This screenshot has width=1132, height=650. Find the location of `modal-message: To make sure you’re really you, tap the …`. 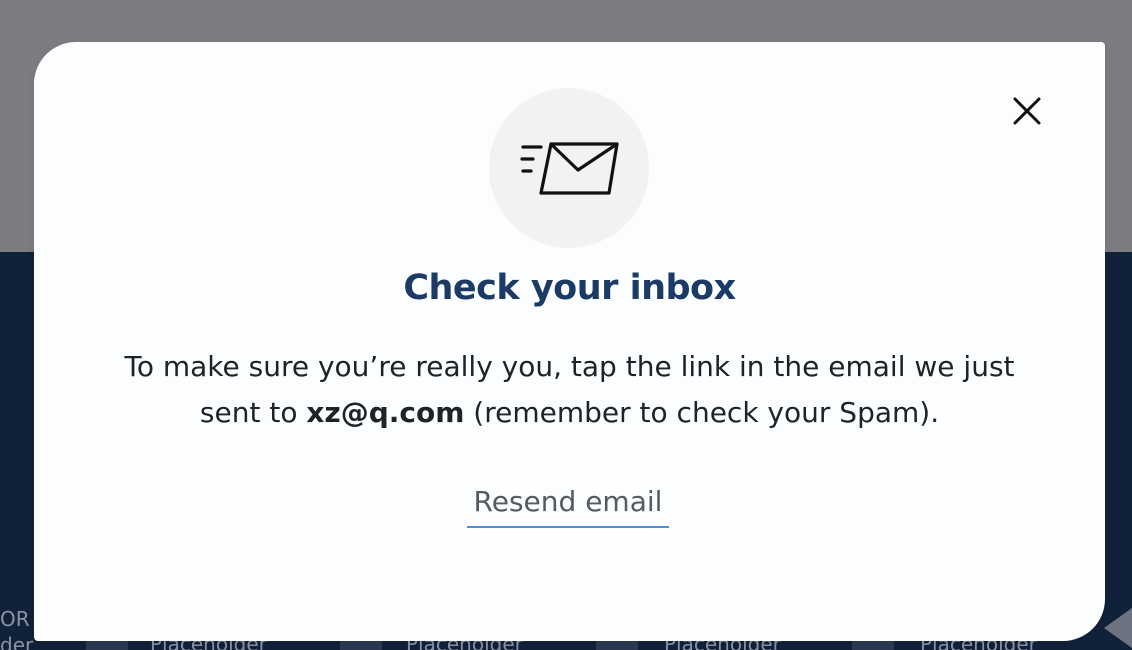

modal-message: To make sure you’re really you, tap the … is located at coordinates (569, 390).